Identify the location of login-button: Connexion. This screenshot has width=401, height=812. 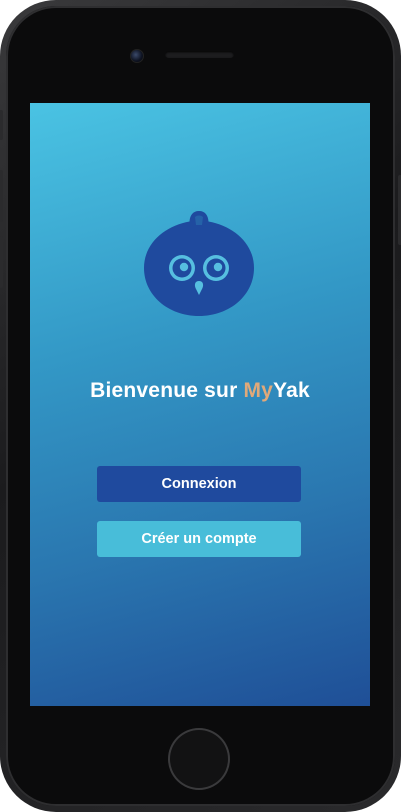
(199, 484).